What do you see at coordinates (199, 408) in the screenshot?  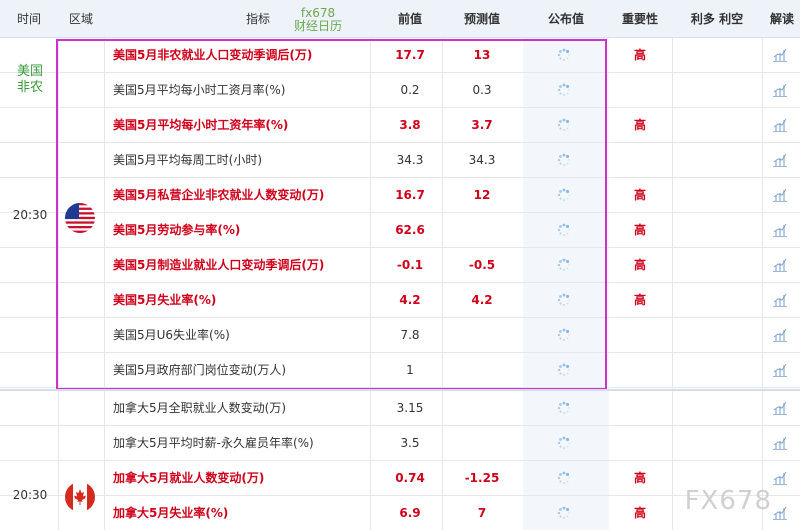 I see `indicator-name: 加拿大5月全职就业人数变动(万)` at bounding box center [199, 408].